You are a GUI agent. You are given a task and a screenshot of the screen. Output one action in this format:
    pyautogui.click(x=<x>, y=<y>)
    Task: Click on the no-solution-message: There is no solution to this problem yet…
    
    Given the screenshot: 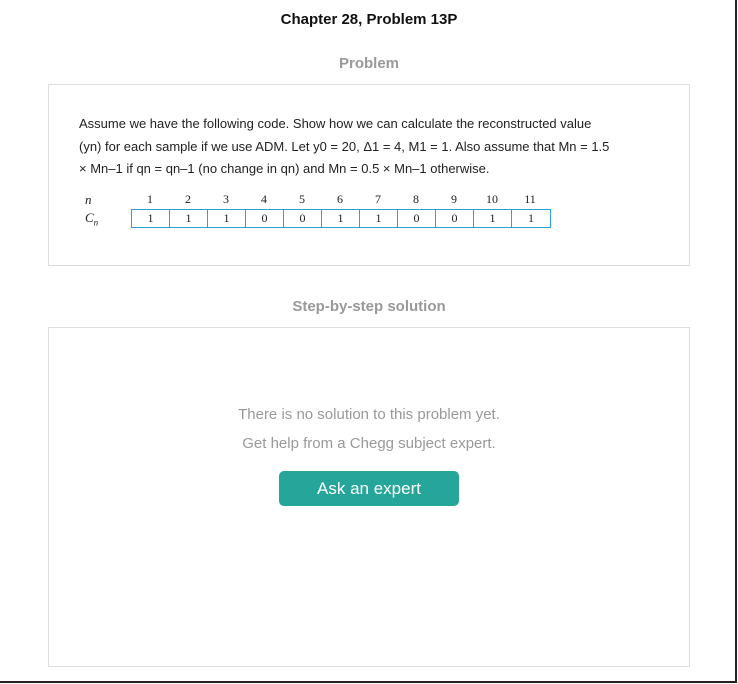 What is the action you would take?
    pyautogui.click(x=369, y=414)
    